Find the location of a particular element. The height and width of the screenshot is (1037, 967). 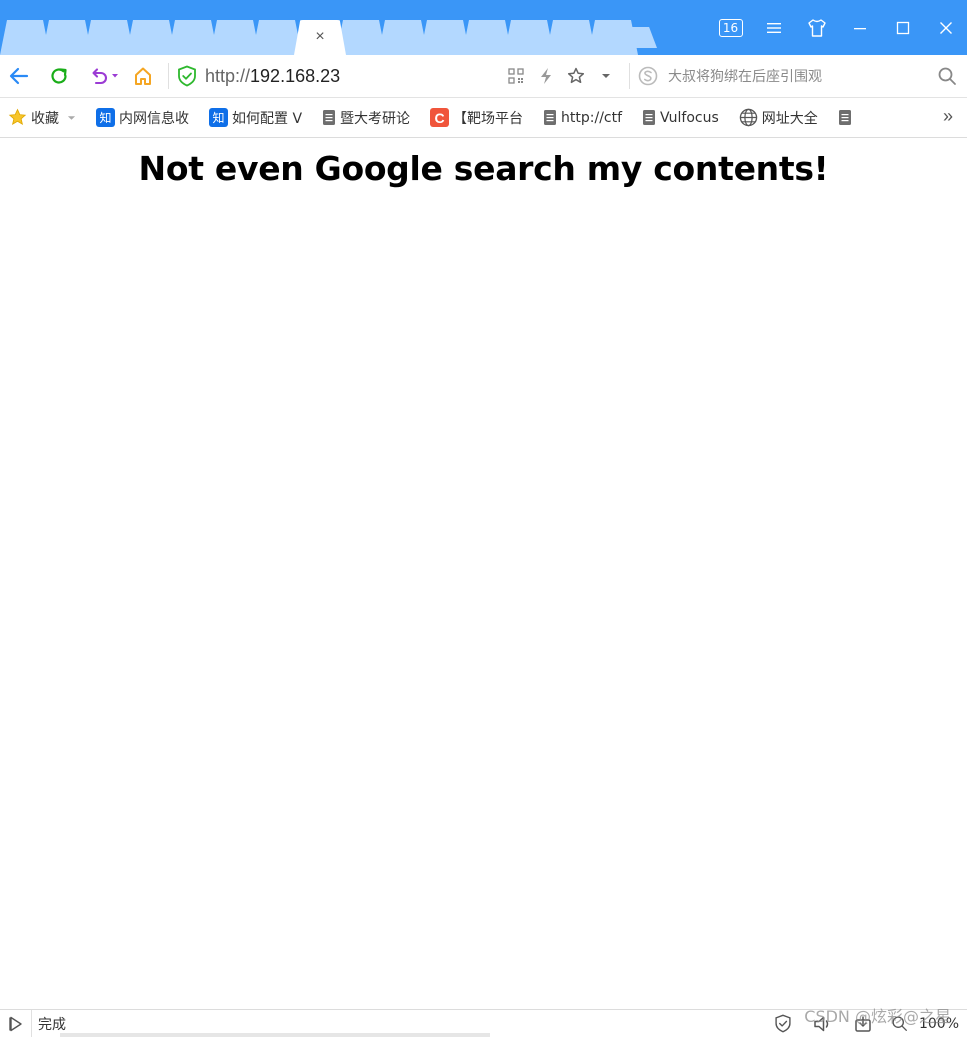

url-protocol: http:// is located at coordinates (228, 75).